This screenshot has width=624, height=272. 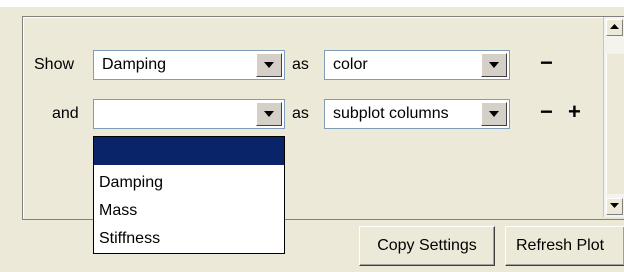 What do you see at coordinates (134, 64) in the screenshot?
I see `show-field-value: Damping` at bounding box center [134, 64].